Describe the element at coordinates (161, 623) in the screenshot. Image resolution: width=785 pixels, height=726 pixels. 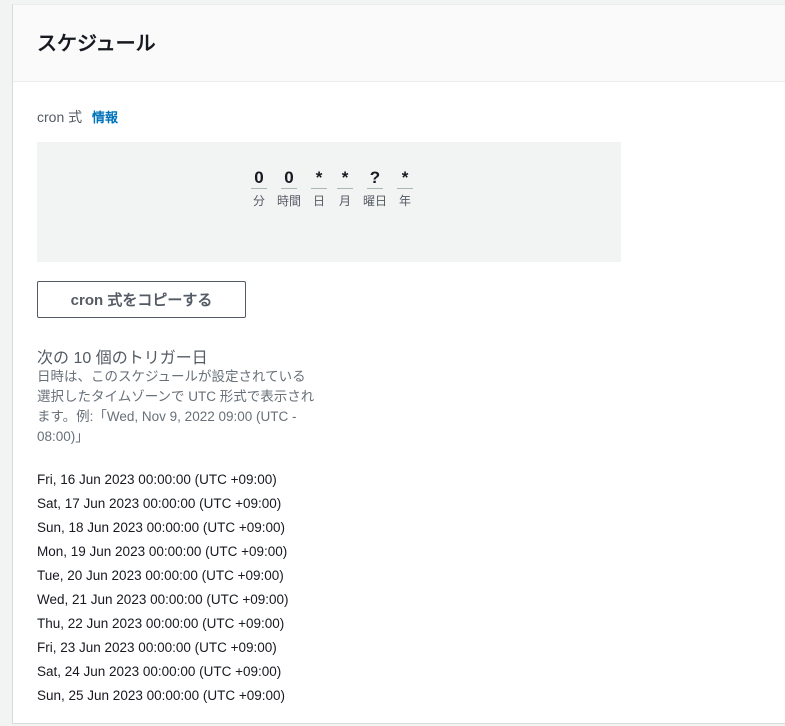
I see `list-item: Thu, 22 Jun 2023 00:00:00 (UTC +09:00)` at that location.